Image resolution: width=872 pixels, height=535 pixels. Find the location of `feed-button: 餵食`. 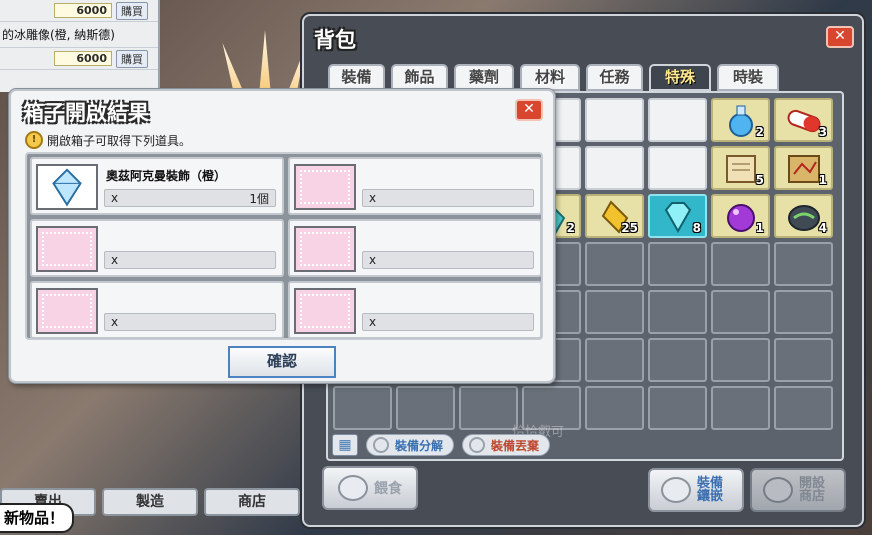

feed-button: 餵食 is located at coordinates (370, 488).